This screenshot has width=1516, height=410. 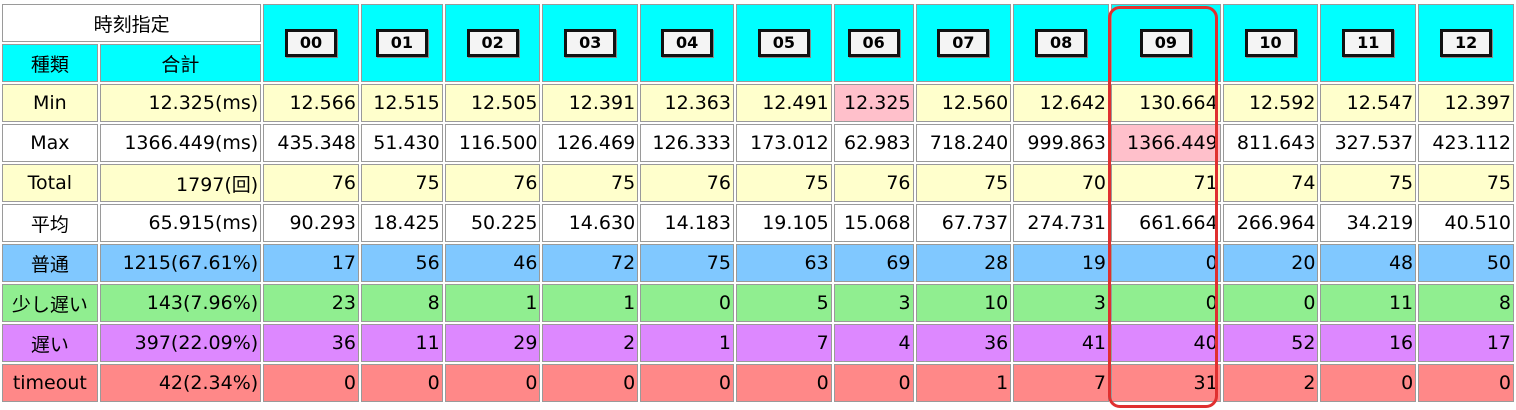 What do you see at coordinates (180, 223) in the screenshot?
I see `row-total: 65.915(ms)` at bounding box center [180, 223].